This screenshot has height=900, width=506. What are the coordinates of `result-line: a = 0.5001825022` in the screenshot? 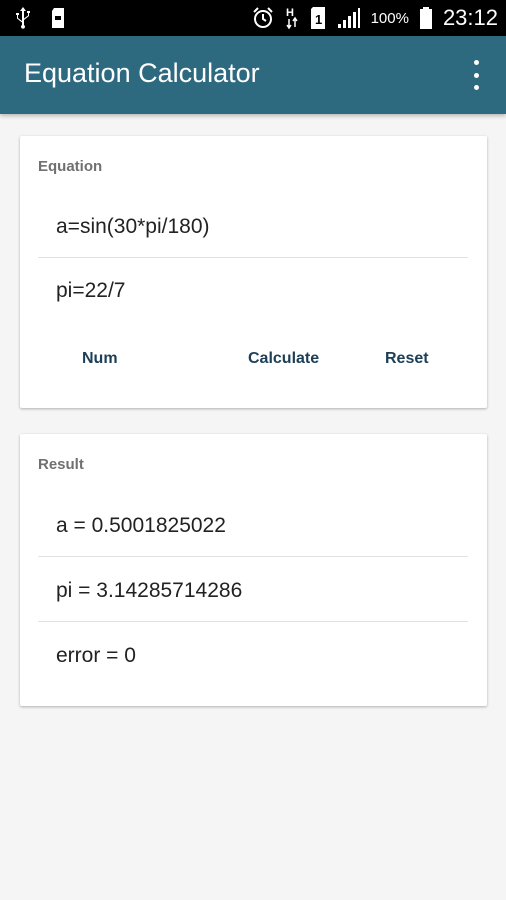 It's located at (253, 525).